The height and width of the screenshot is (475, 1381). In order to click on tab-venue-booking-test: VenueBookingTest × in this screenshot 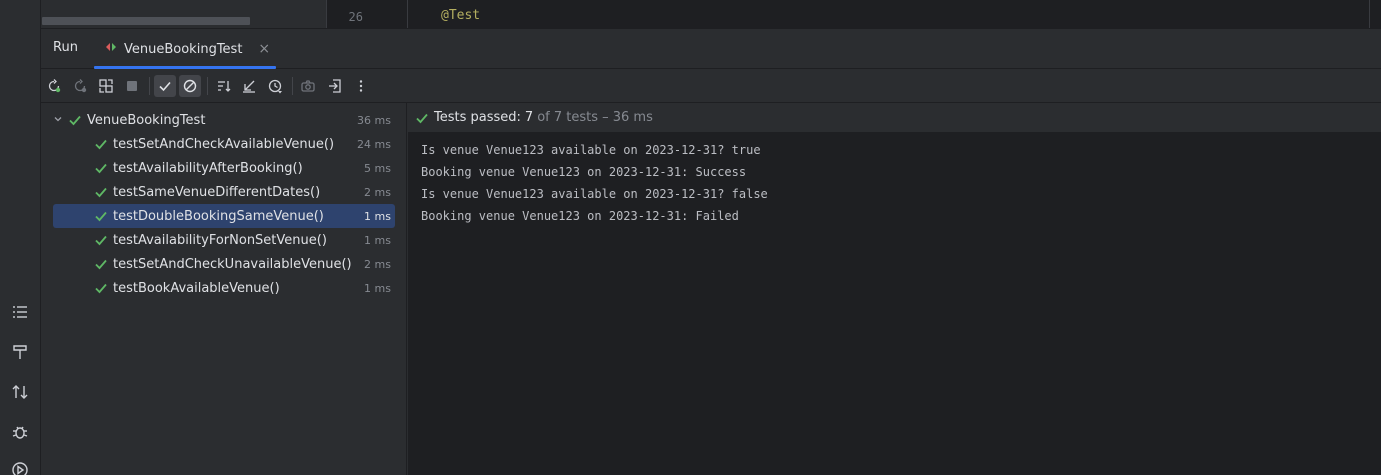, I will do `click(185, 49)`.